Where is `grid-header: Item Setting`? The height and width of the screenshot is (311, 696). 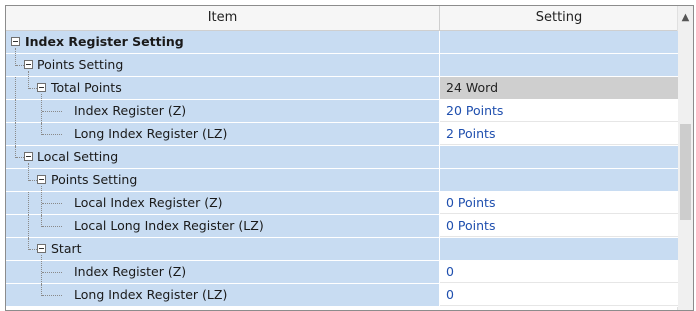
grid-header: Item Setting is located at coordinates (342, 18).